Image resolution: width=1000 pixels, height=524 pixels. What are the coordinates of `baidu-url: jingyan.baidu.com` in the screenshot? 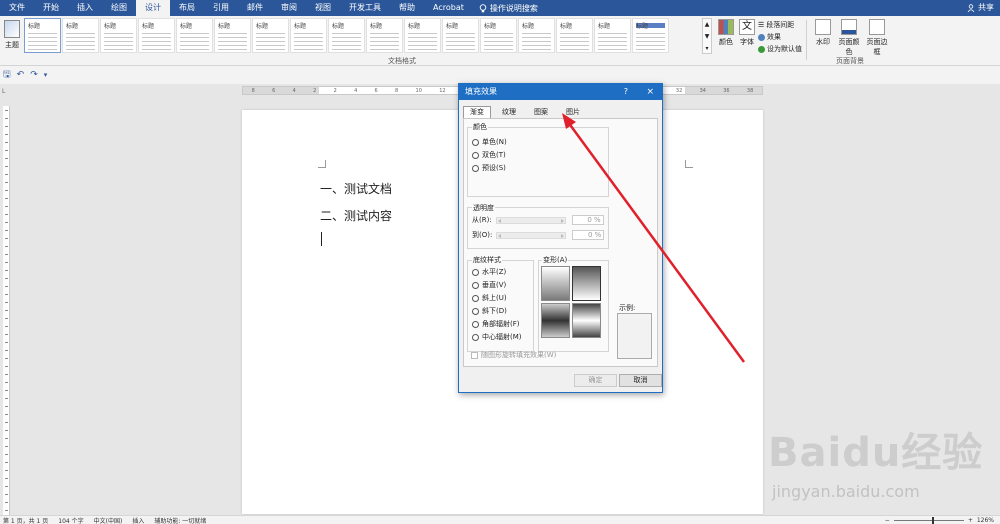 It's located at (846, 491).